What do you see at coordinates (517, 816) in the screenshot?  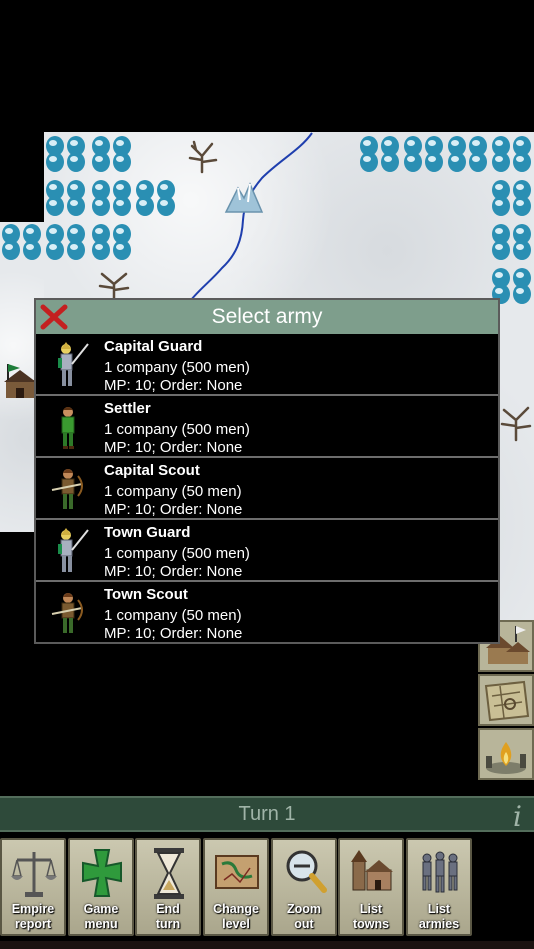 I see `info-icon: i` at bounding box center [517, 816].